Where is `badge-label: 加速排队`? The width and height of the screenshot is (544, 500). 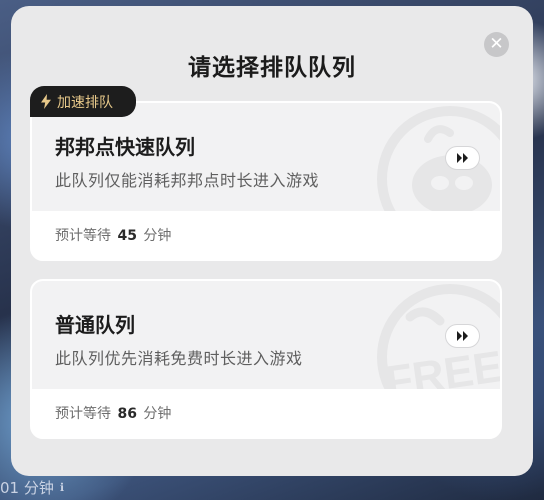 badge-label: 加速排队 is located at coordinates (85, 102).